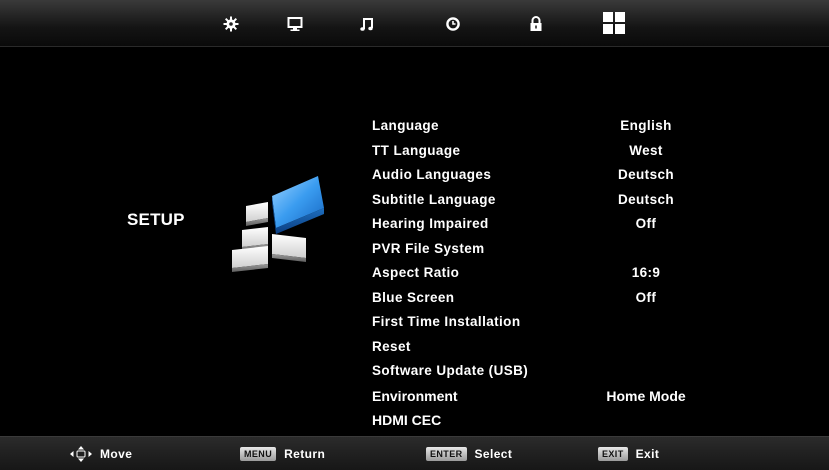  I want to click on hint-exit-label: Exit, so click(647, 454).